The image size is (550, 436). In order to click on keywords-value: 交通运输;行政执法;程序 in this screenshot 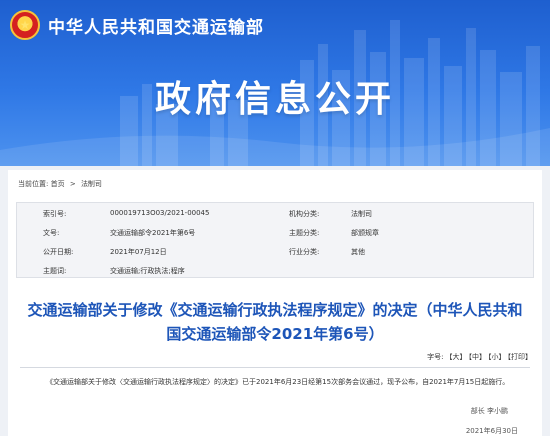, I will do `click(147, 271)`.